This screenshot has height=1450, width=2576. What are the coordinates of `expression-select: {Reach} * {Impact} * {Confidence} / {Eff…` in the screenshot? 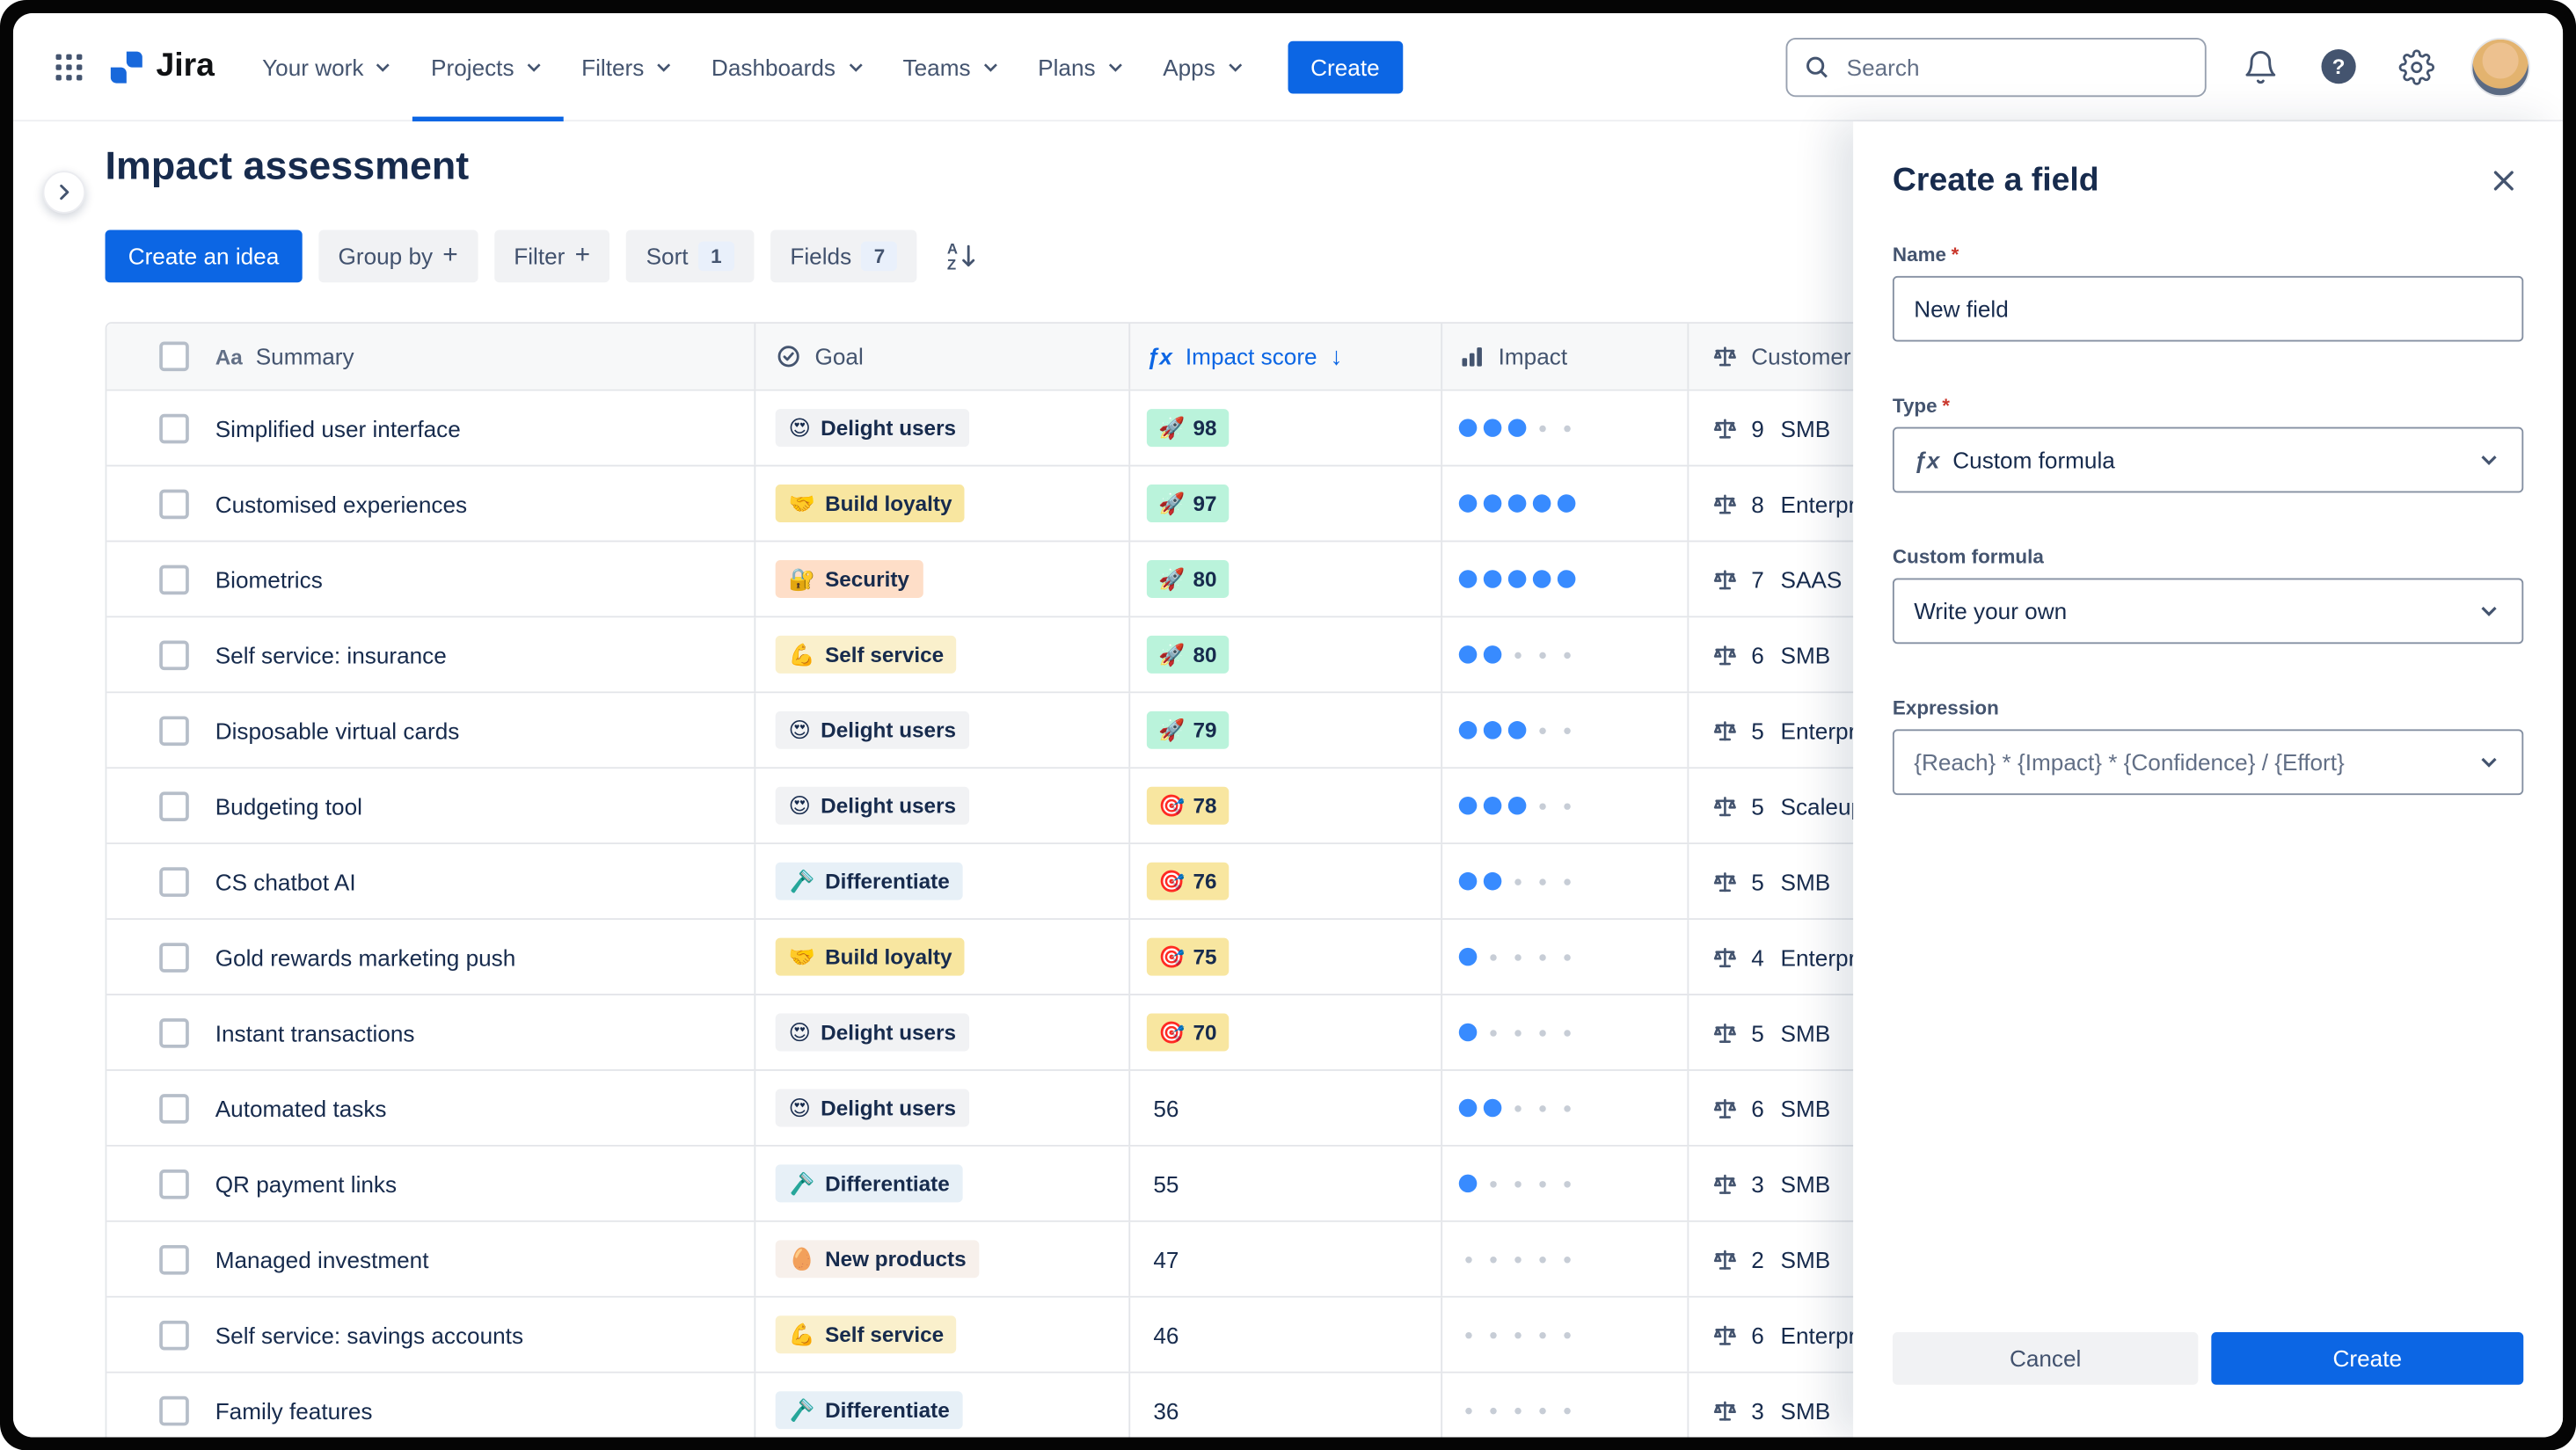 It's located at (2208, 762).